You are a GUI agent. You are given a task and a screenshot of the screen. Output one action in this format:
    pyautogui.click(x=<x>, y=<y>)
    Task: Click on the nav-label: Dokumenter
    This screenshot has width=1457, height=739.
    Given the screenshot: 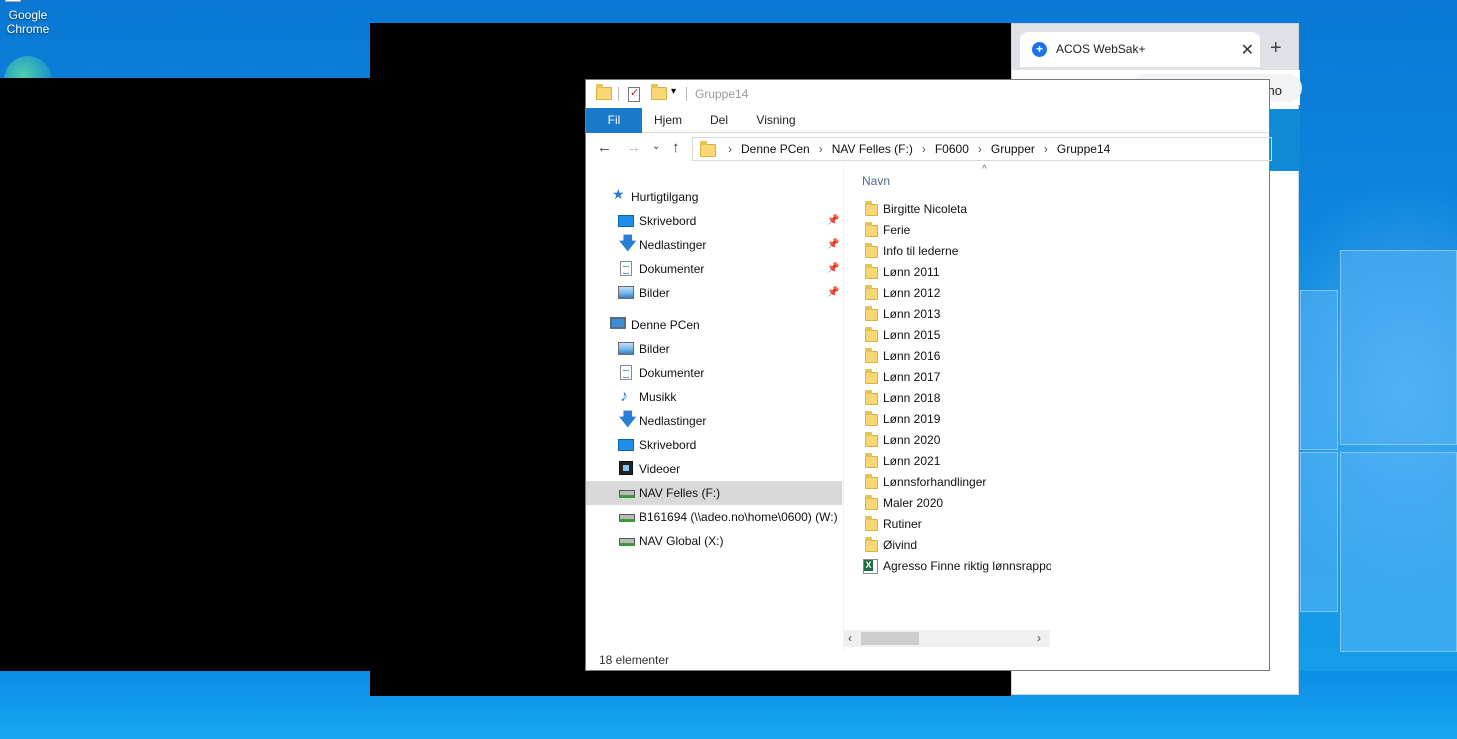 What is the action you would take?
    pyautogui.click(x=672, y=373)
    